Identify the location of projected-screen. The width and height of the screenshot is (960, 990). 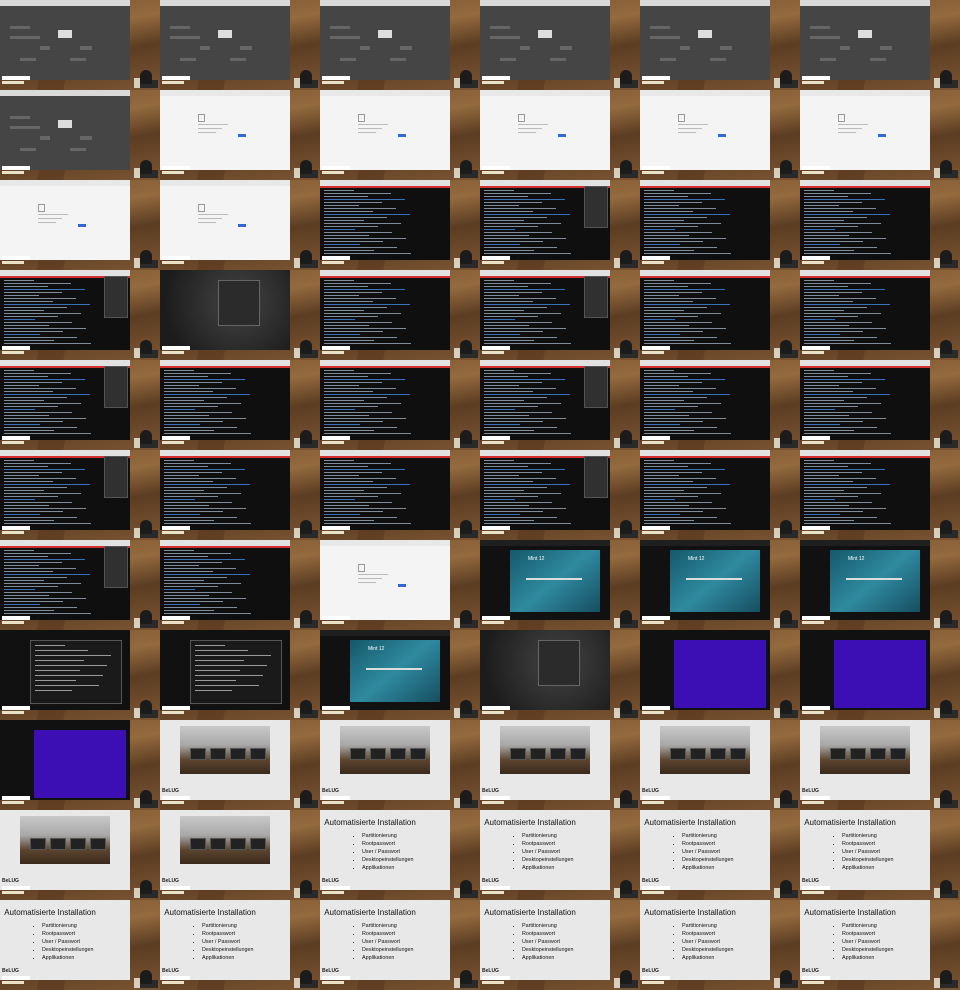
(545, 490).